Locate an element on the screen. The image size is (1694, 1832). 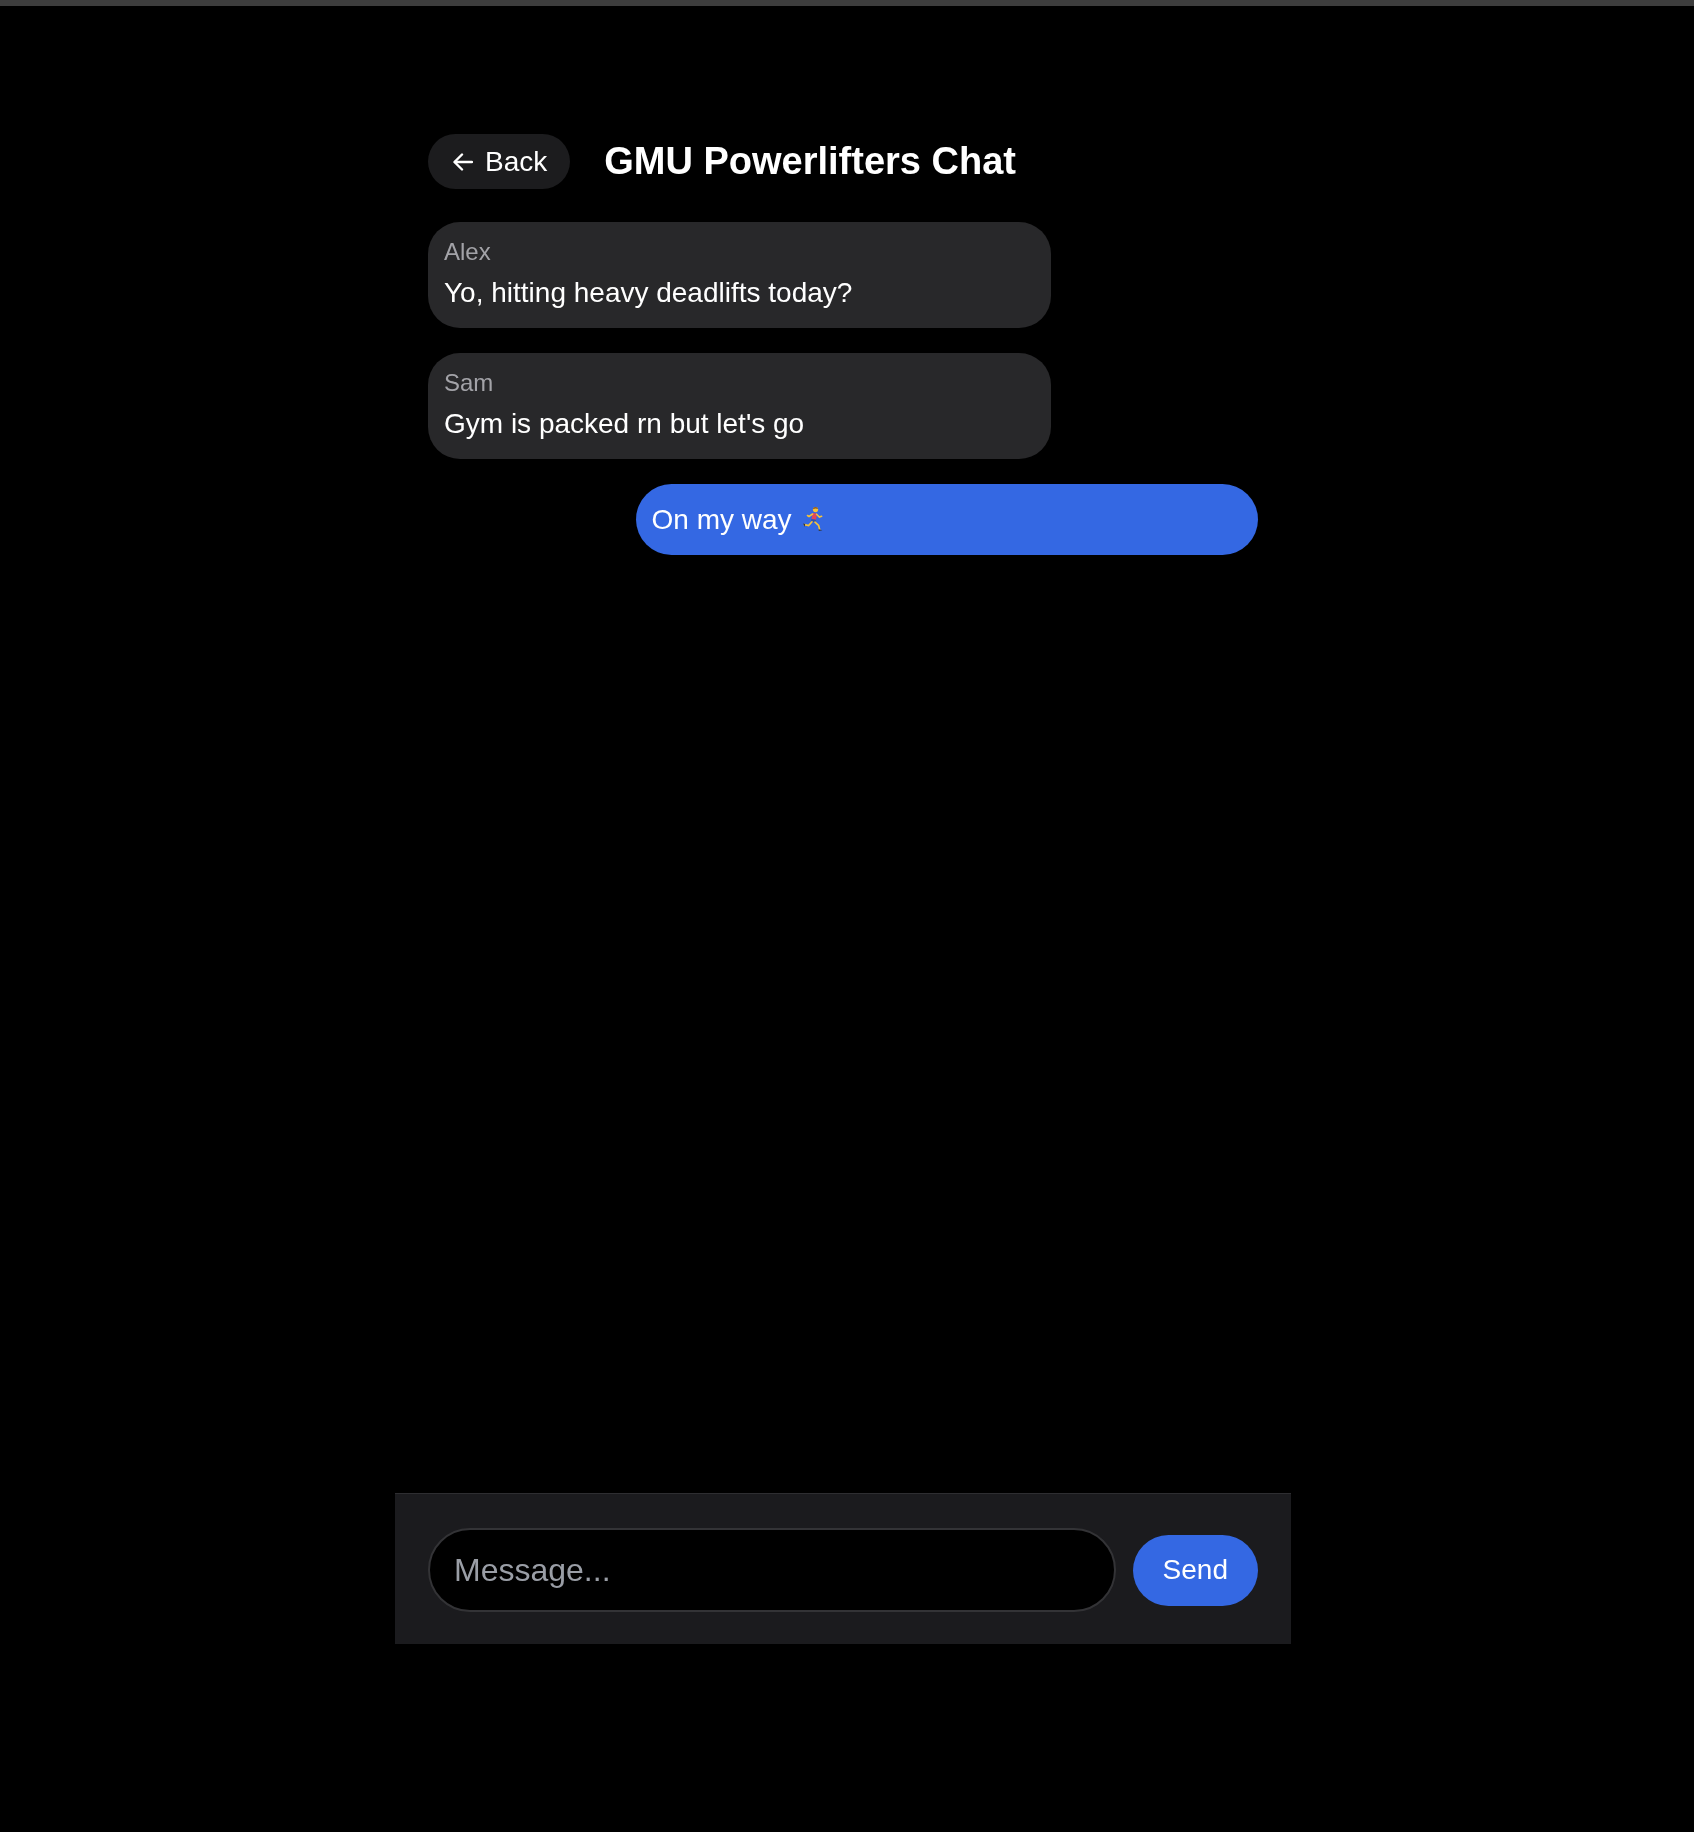
chat-title: GMU Powerlifters Chat is located at coordinates (810, 161).